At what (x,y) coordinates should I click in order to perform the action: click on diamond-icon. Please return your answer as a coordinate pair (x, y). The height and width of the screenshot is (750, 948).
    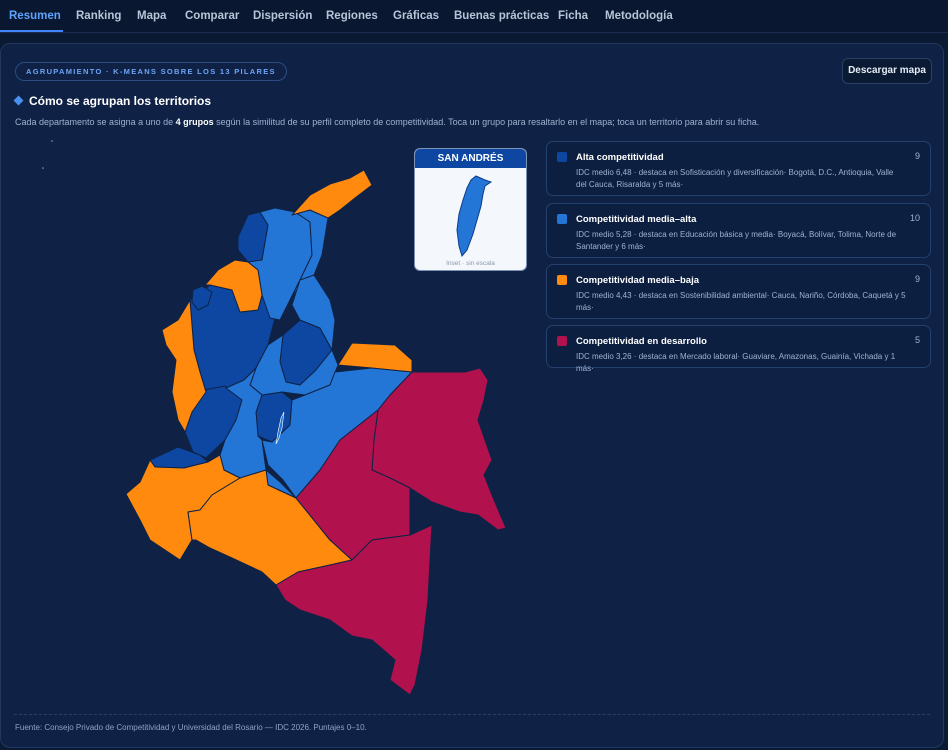
    Looking at the image, I should click on (18, 100).